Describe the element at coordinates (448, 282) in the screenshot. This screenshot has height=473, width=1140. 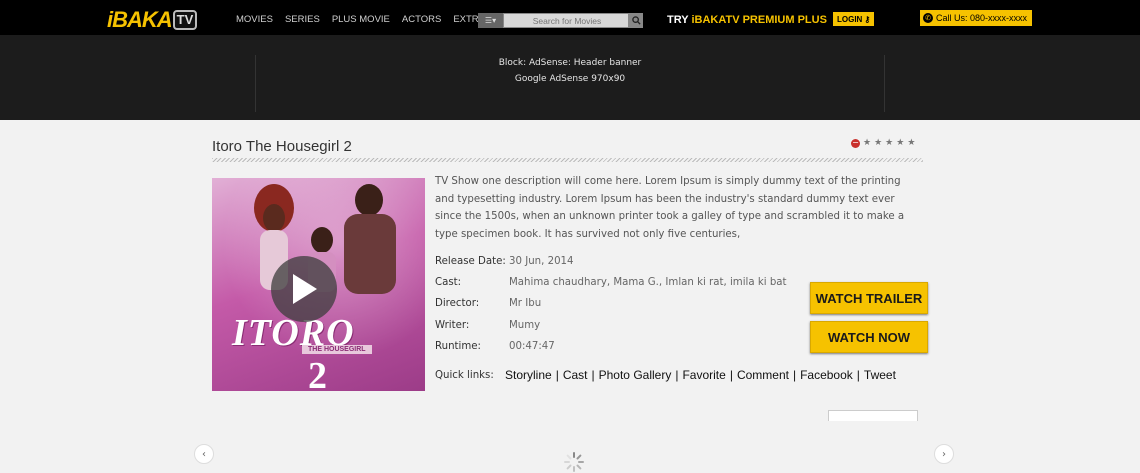
I see `meta-label: Cast:` at that location.